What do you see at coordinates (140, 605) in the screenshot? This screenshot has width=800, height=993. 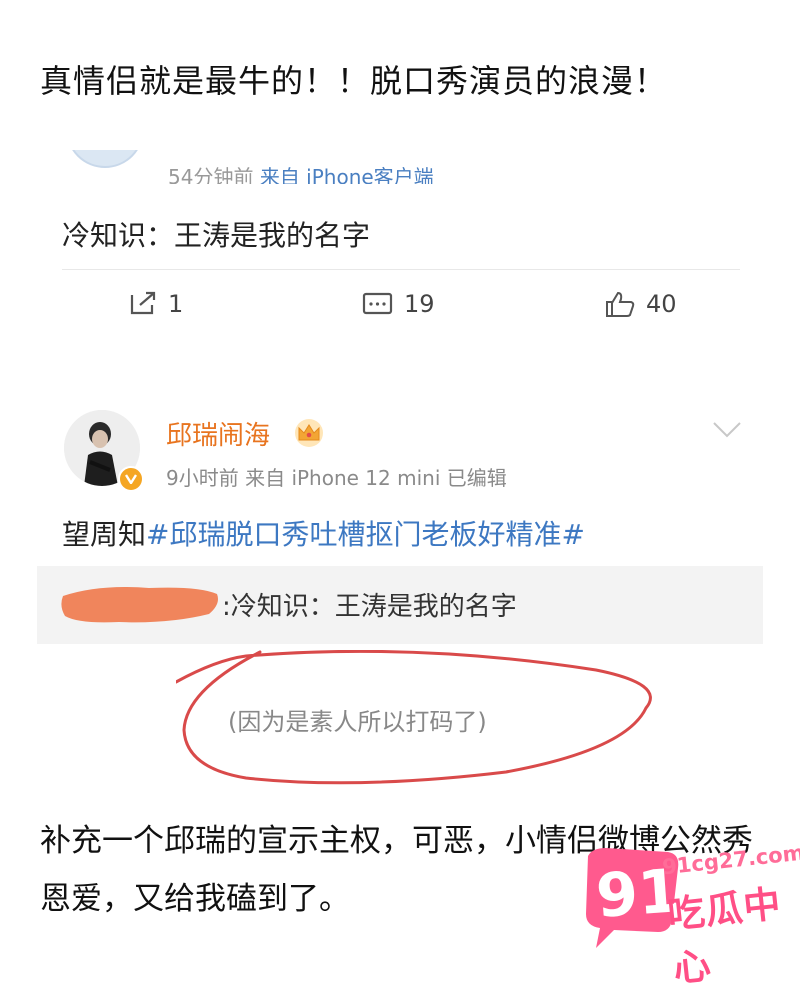 I see `redaction-mark` at bounding box center [140, 605].